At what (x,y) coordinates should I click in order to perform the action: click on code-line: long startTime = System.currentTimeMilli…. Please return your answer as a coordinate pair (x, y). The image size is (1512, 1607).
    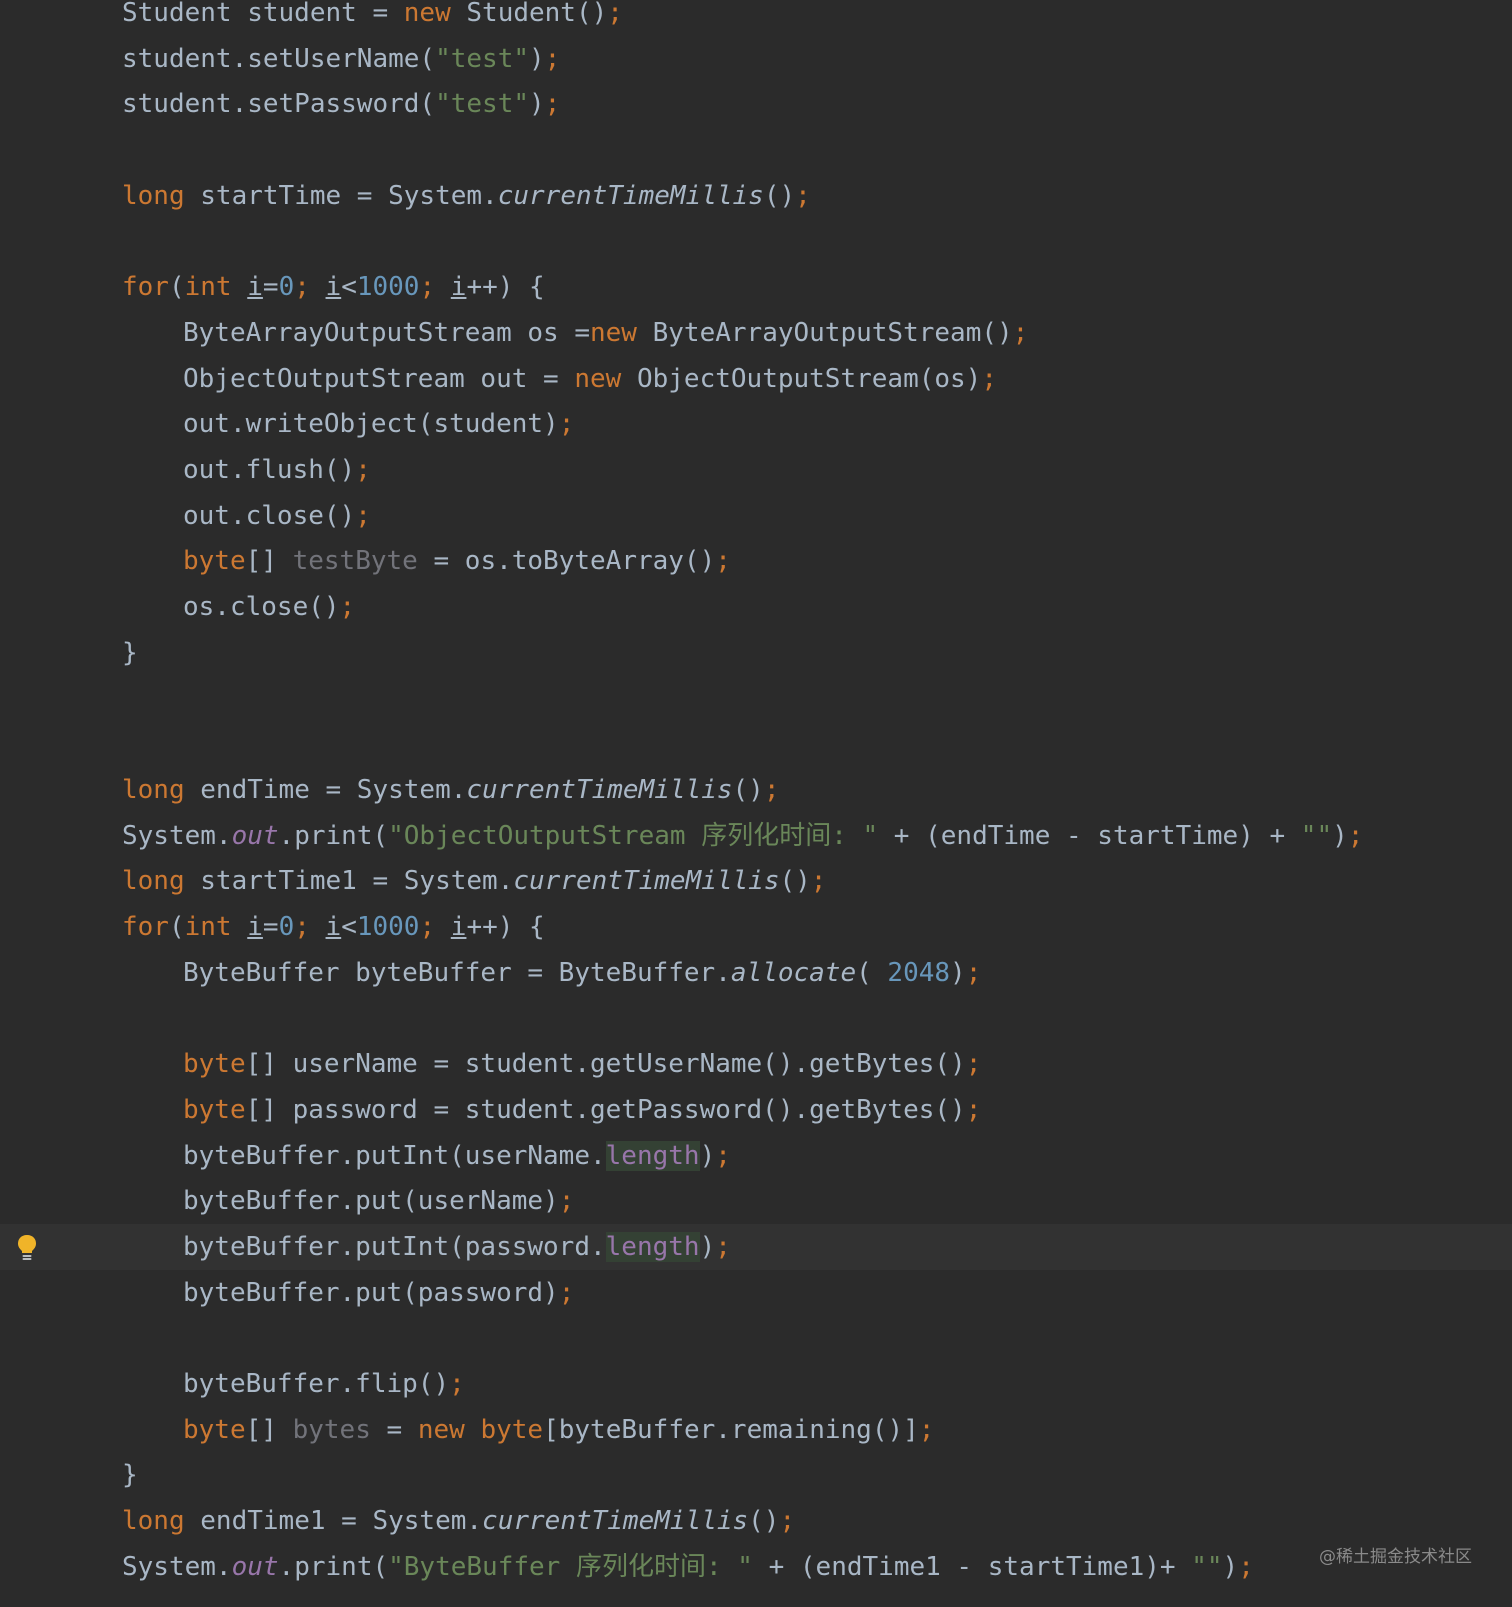
    Looking at the image, I should click on (756, 196).